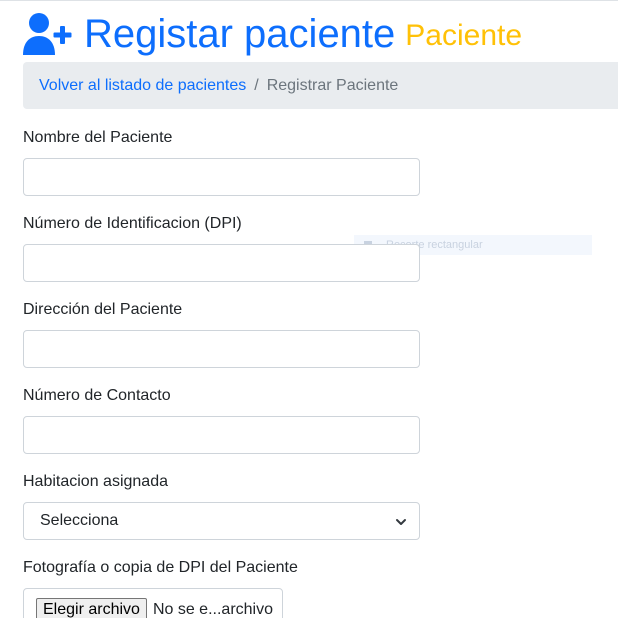  What do you see at coordinates (95, 481) in the screenshot?
I see `habitacion-label: Habitacion asignada` at bounding box center [95, 481].